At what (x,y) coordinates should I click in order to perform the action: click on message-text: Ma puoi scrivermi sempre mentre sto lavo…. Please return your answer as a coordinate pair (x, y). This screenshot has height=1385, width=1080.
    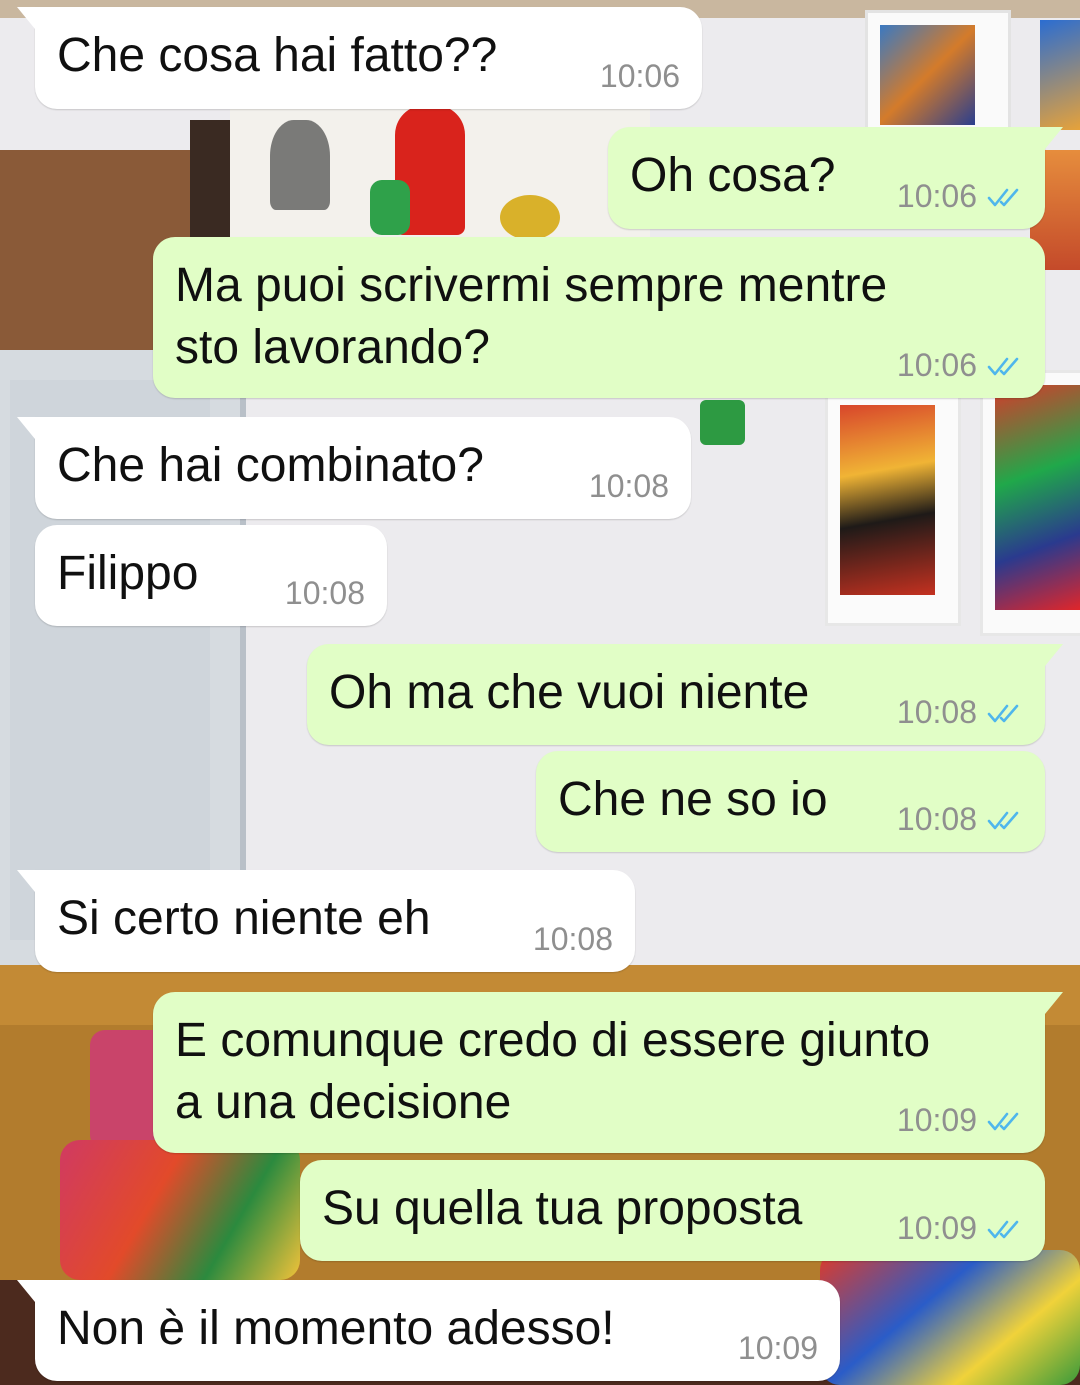
    Looking at the image, I should click on (531, 316).